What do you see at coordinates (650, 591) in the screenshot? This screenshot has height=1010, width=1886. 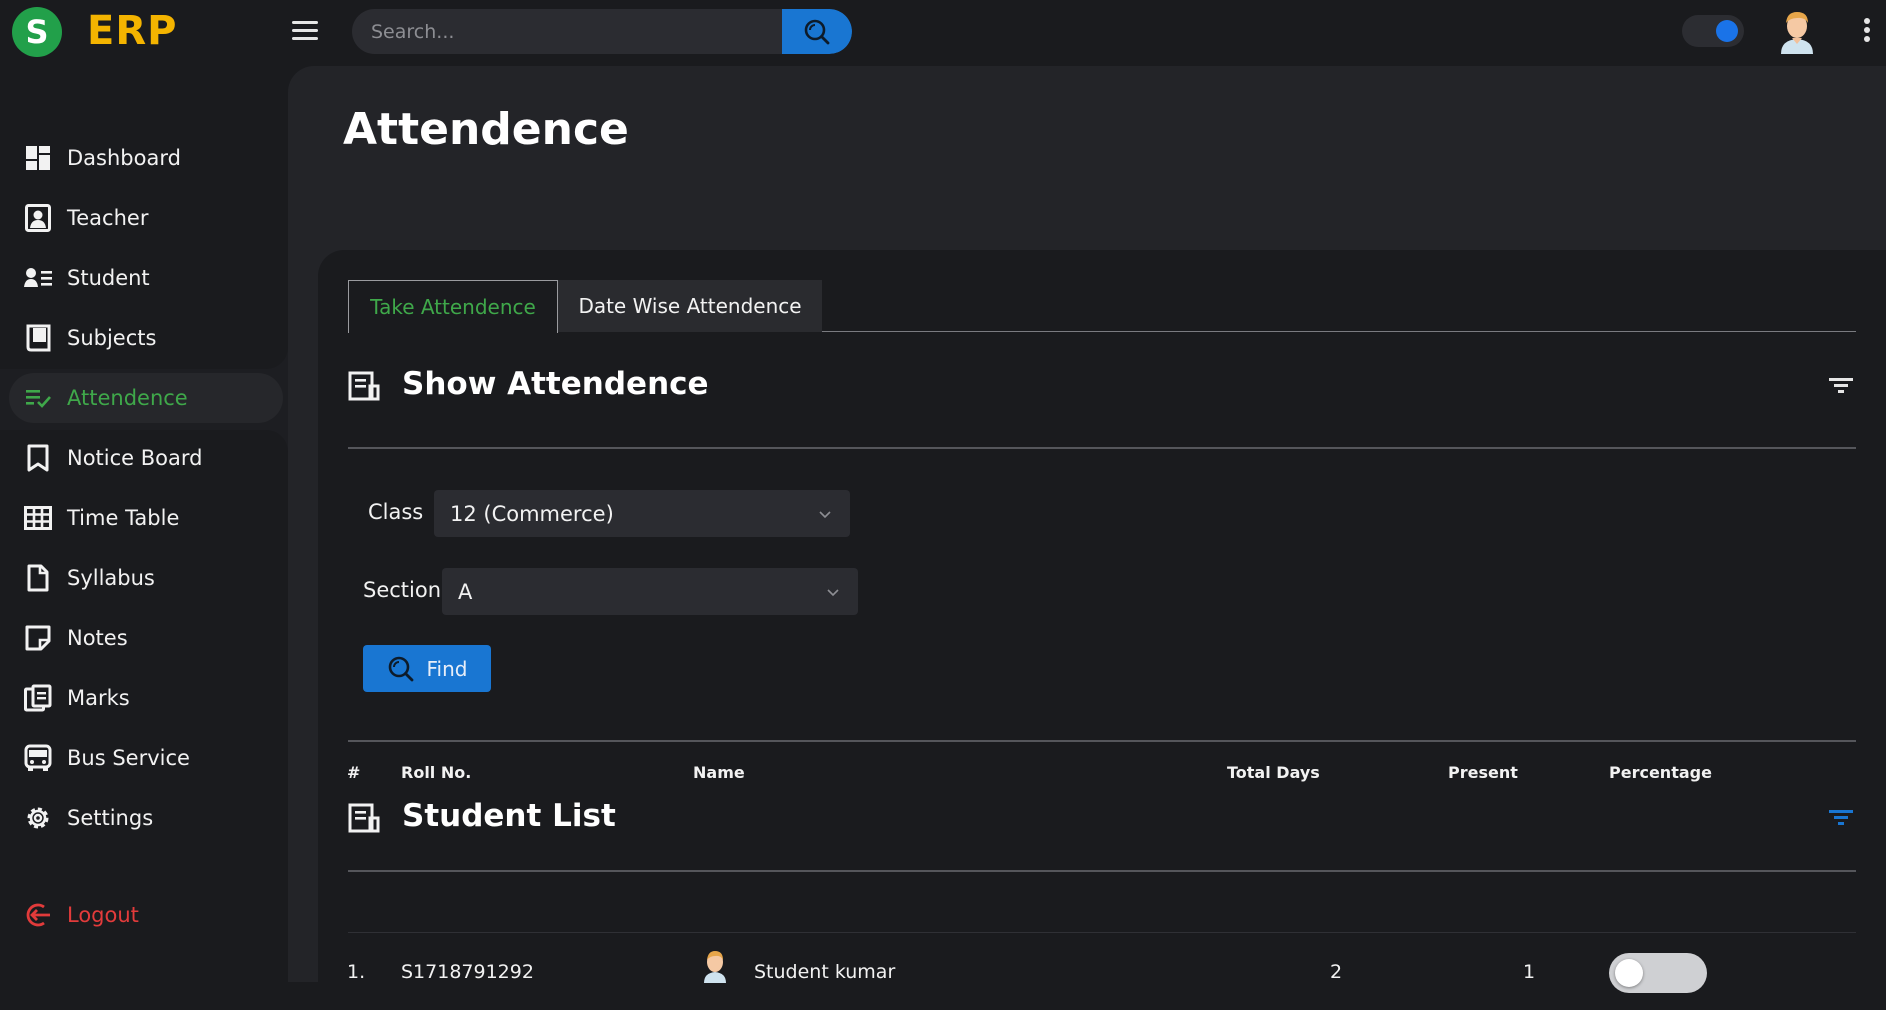 I see `section-select: A` at bounding box center [650, 591].